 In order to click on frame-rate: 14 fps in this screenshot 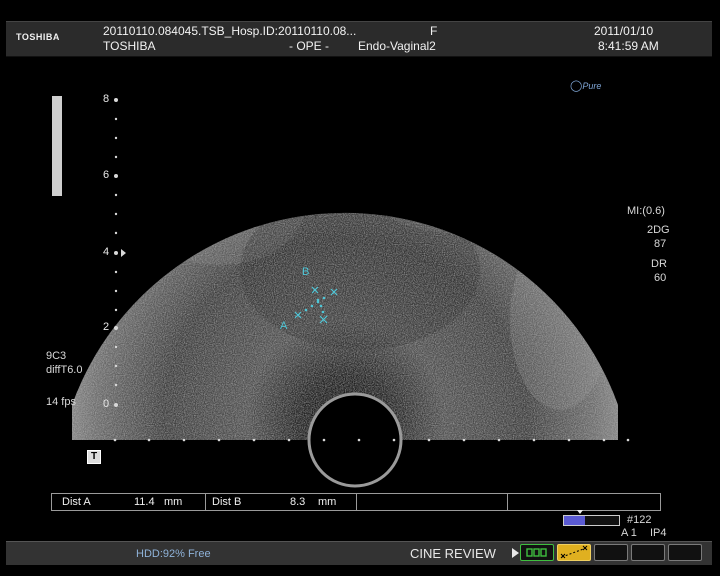, I will do `click(61, 402)`.